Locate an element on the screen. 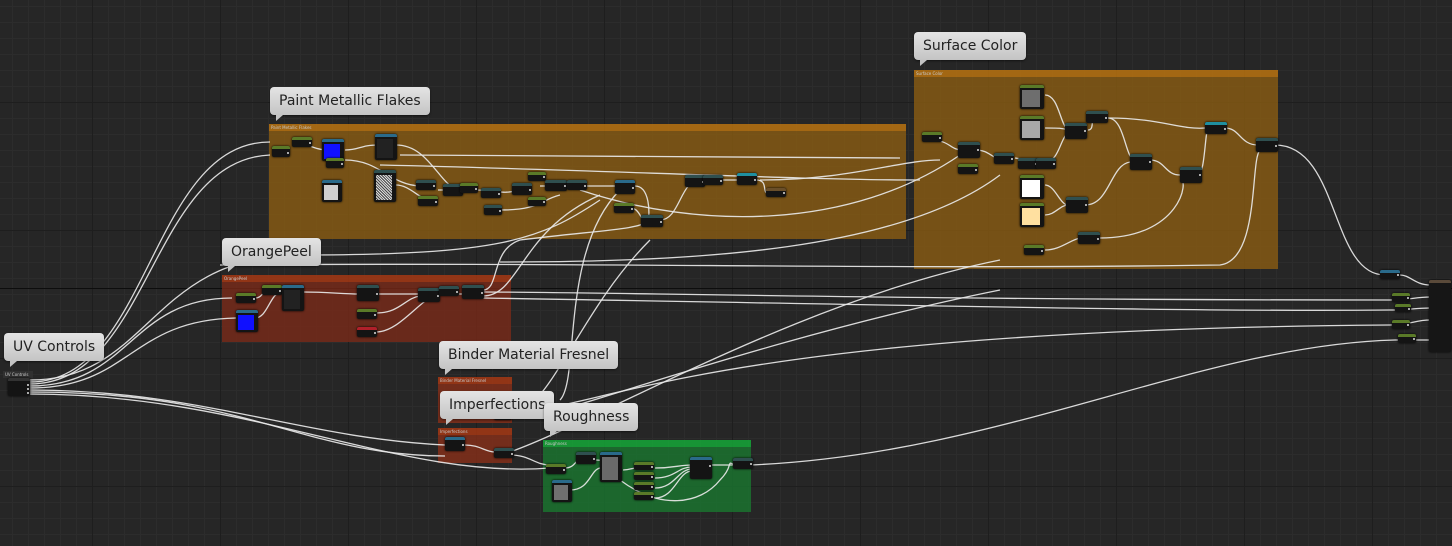  comment-header-title: Binder Material Fresnel is located at coordinates (463, 380).